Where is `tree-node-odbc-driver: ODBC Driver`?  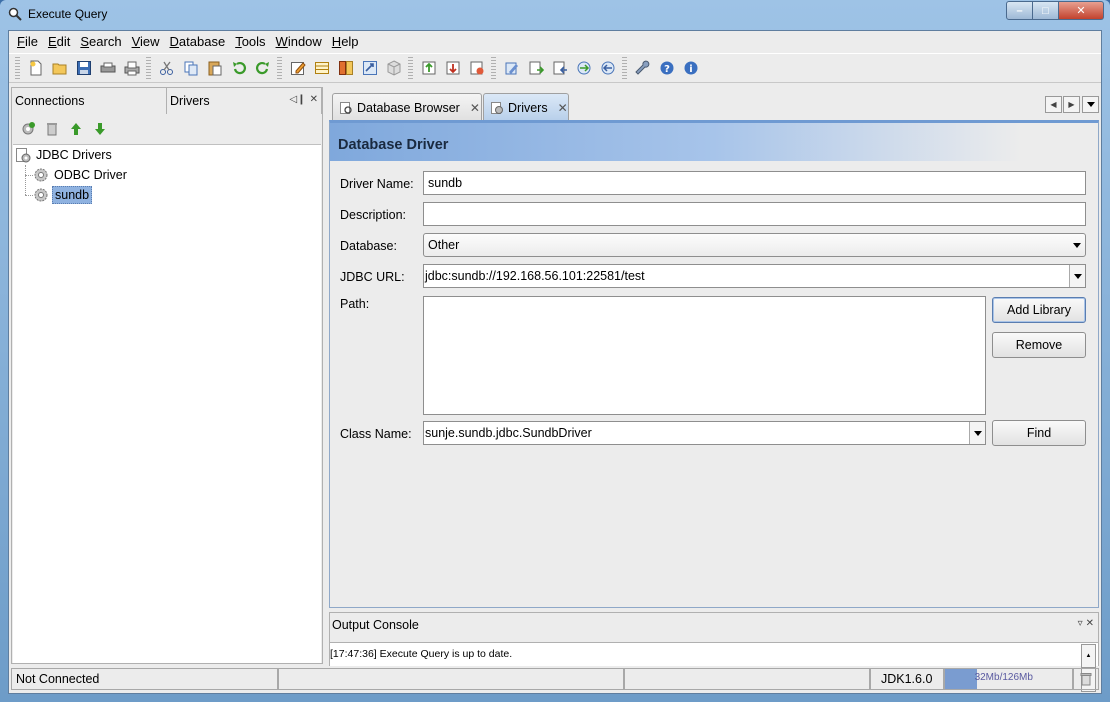 tree-node-odbc-driver: ODBC Driver is located at coordinates (81, 175).